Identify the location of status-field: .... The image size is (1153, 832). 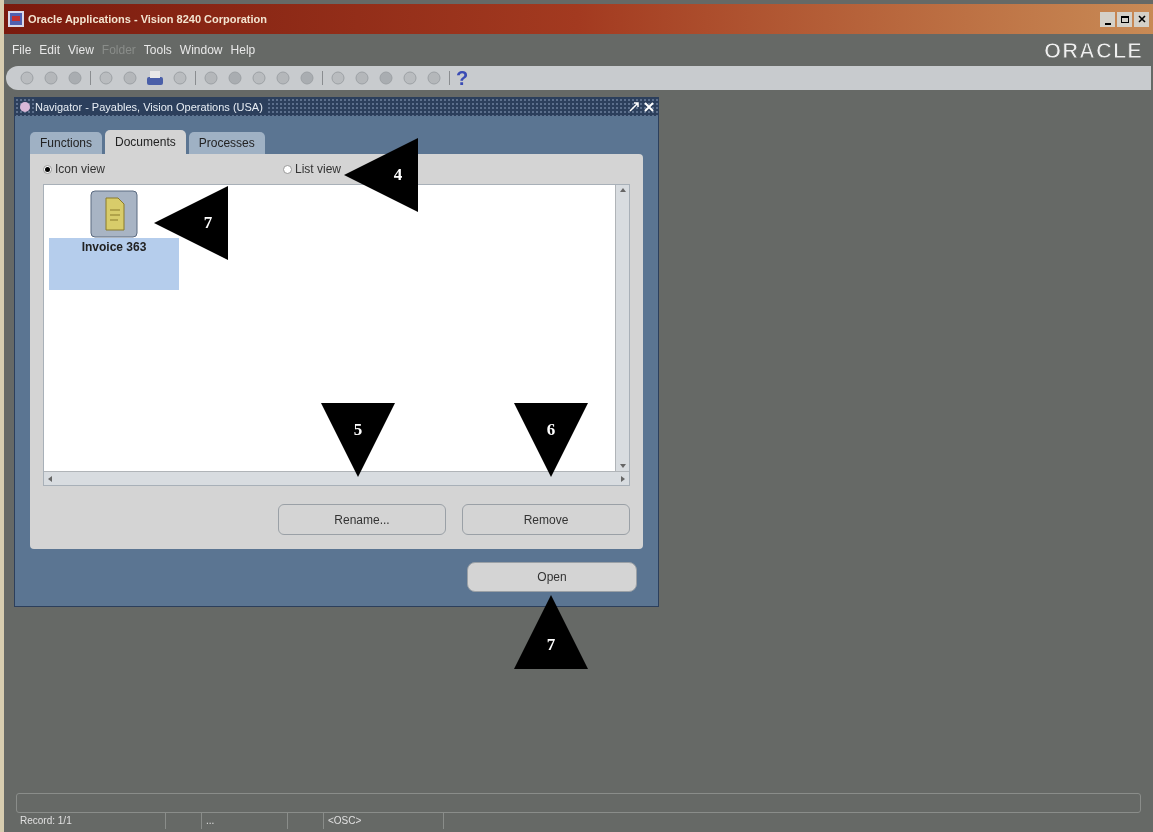
(245, 821).